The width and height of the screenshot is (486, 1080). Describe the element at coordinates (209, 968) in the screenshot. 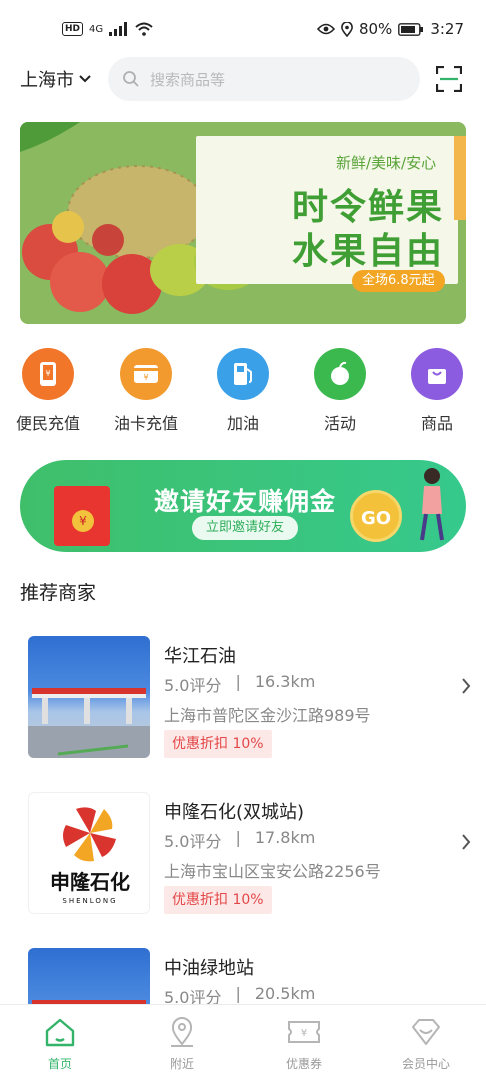

I see `merchant-name: 中油绿地站` at that location.